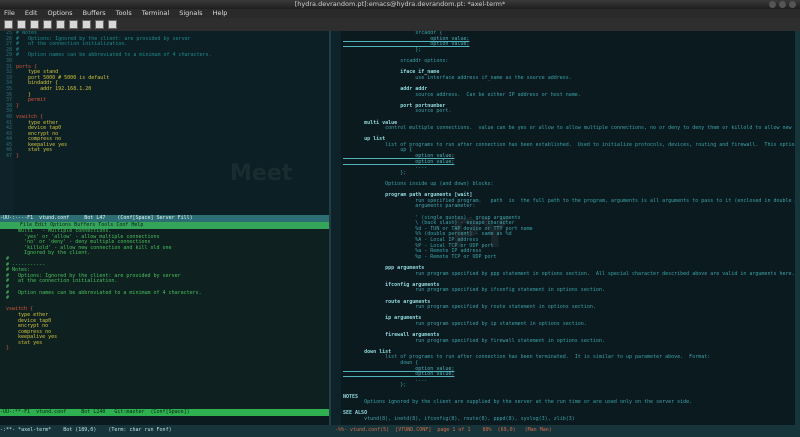  What do you see at coordinates (480, 234) in the screenshot?
I see `background-watermark-right: PY` at bounding box center [480, 234].